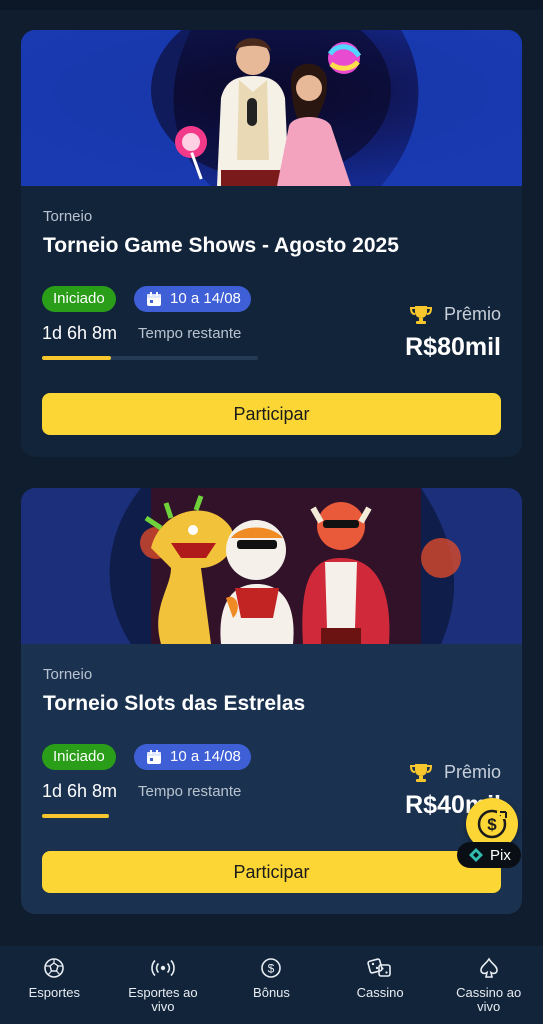  I want to click on dollar-coin-icon: $, so click(271, 968).